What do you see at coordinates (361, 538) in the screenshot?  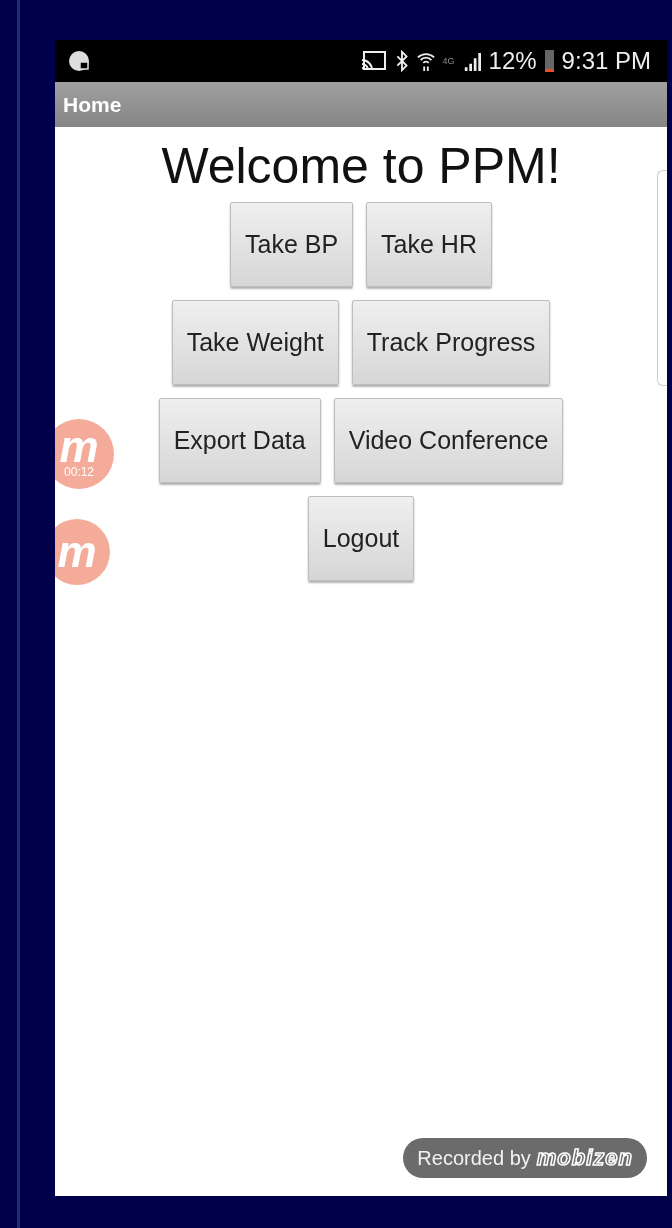 I see `menu-button: Logout` at bounding box center [361, 538].